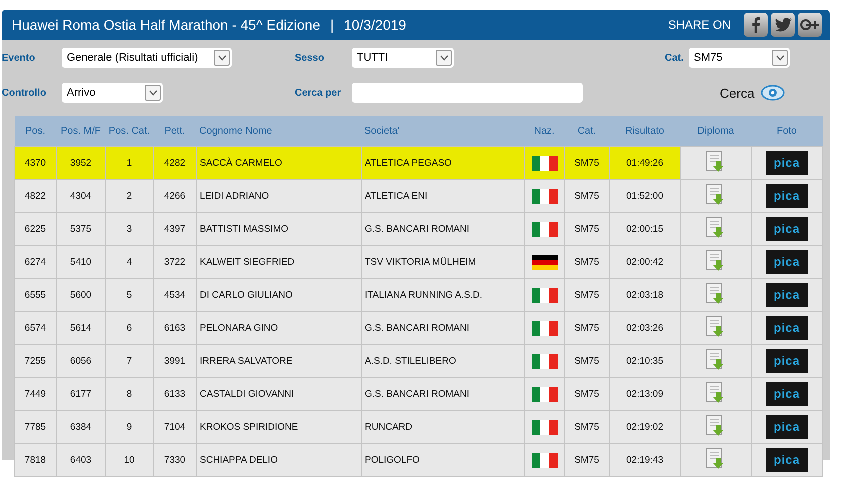 The height and width of the screenshot is (478, 844). What do you see at coordinates (112, 93) in the screenshot?
I see `checkpoint-dropdown: Arrivo` at bounding box center [112, 93].